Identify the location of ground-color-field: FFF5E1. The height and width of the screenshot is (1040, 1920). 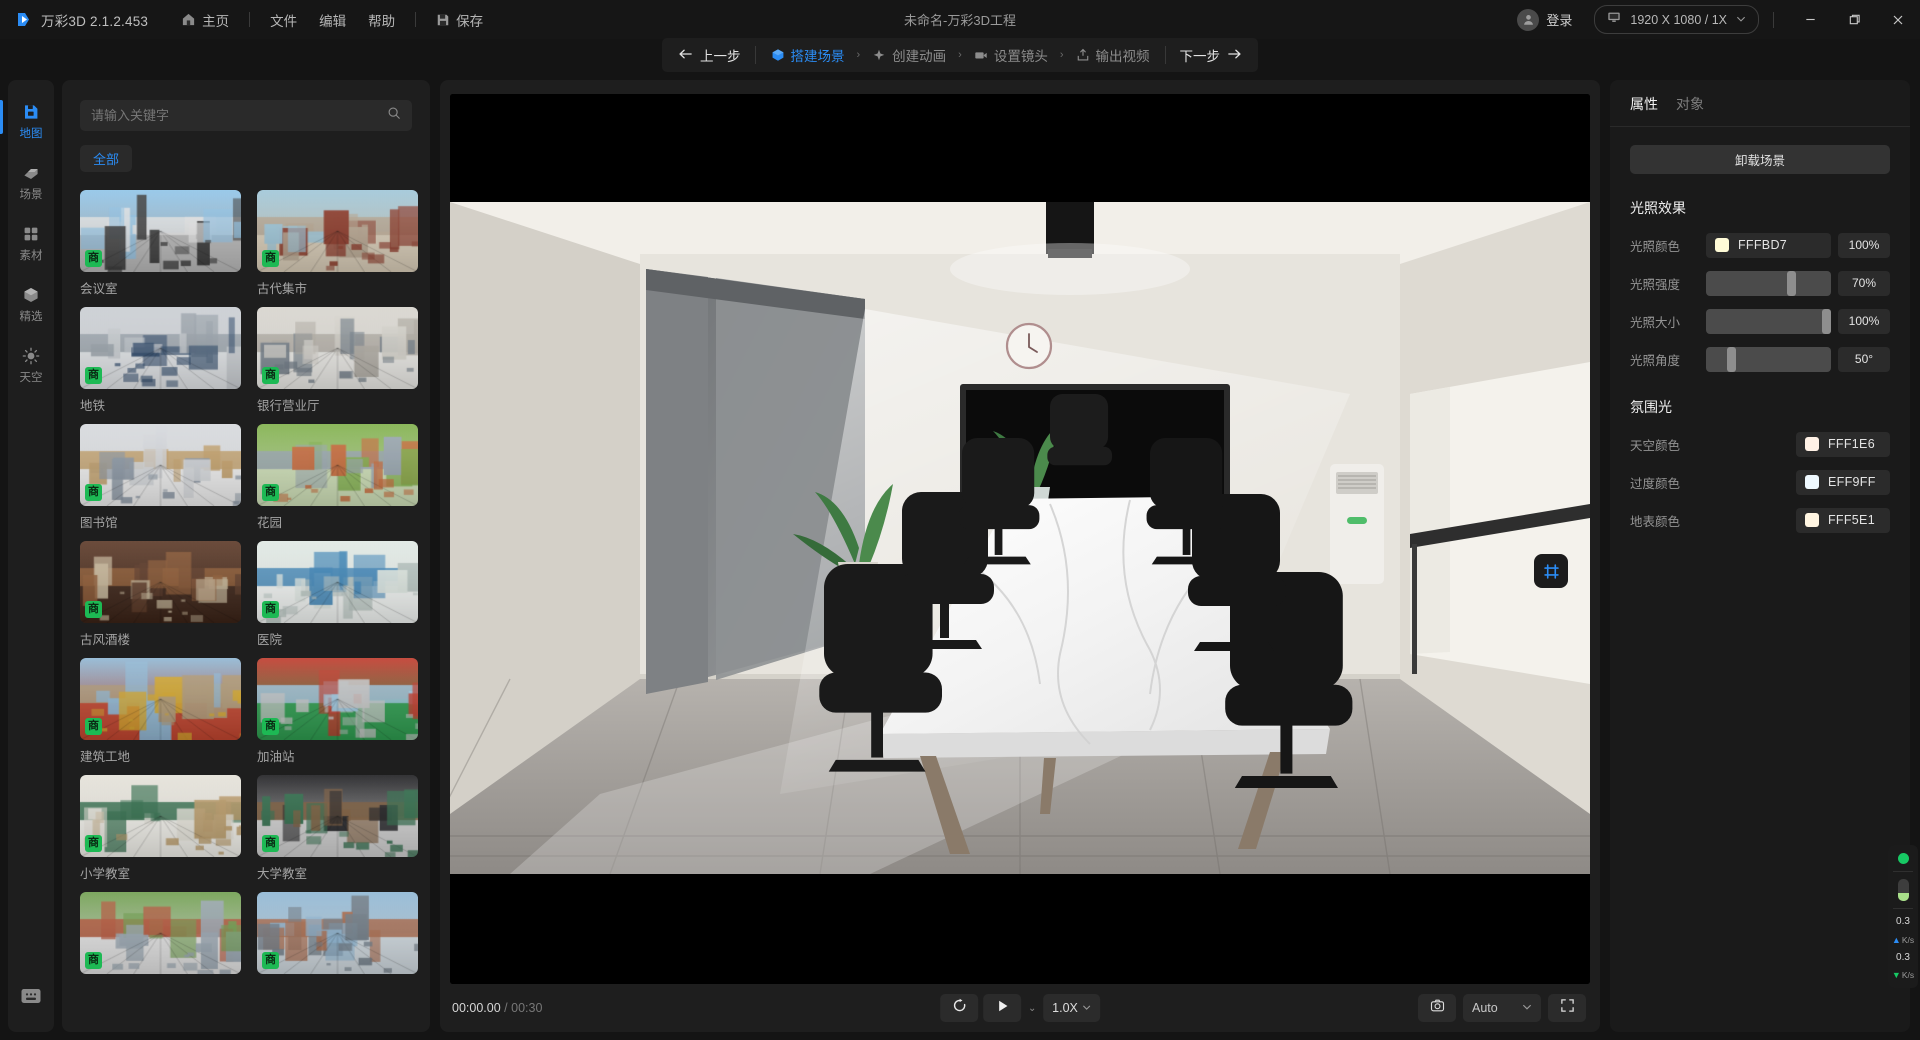
(1843, 520).